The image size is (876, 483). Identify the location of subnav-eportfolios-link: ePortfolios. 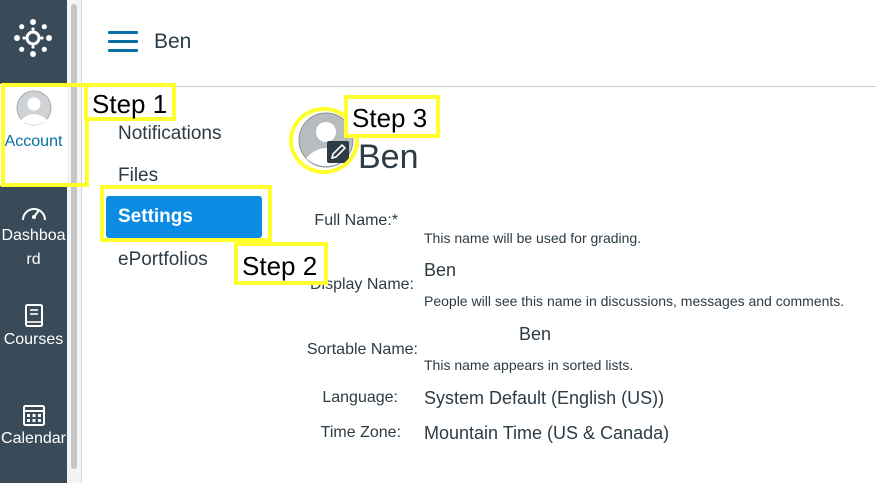
(163, 260).